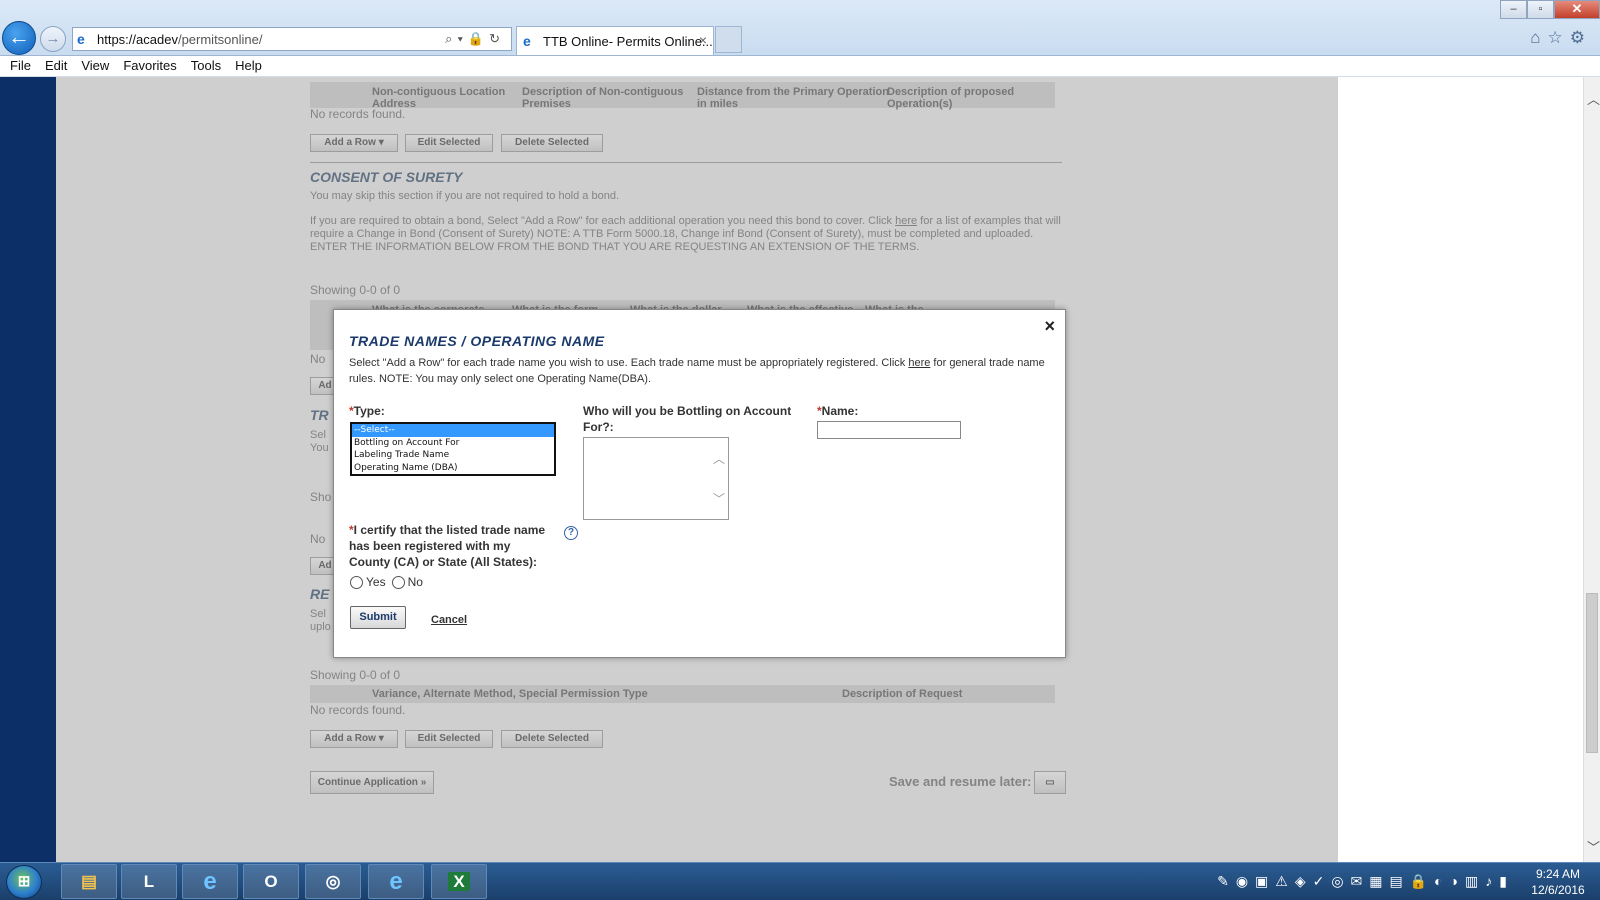 This screenshot has width=1600, height=900. What do you see at coordinates (20, 66) in the screenshot?
I see `menu-file: File` at bounding box center [20, 66].